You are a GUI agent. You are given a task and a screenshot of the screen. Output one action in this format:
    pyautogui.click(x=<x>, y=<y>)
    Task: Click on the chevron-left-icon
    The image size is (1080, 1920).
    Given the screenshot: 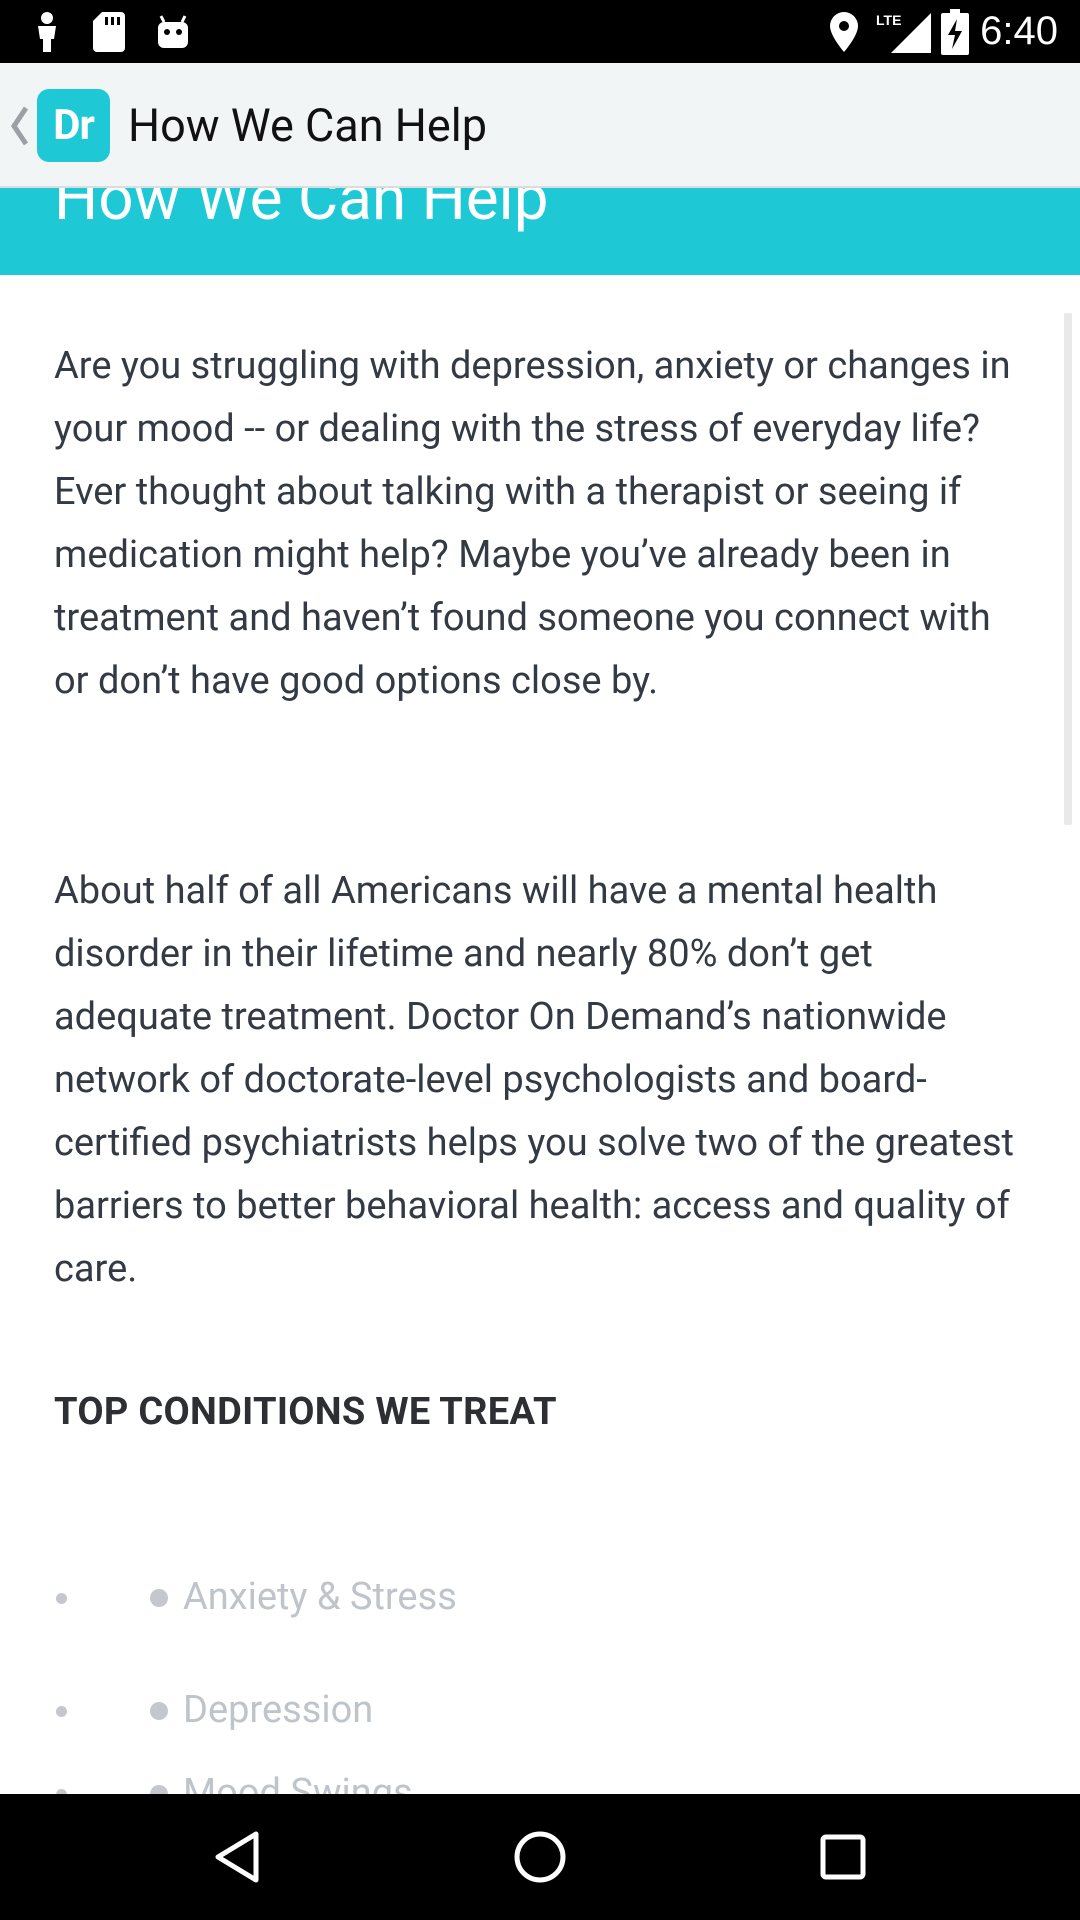 What is the action you would take?
    pyautogui.click(x=20, y=126)
    